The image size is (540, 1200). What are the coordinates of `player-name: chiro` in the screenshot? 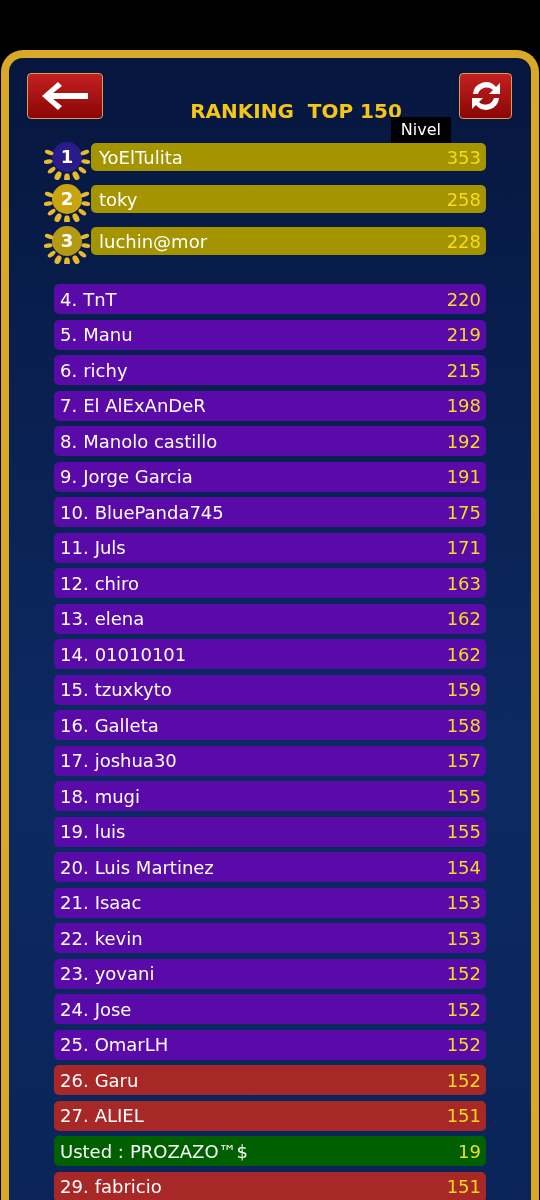 It's located at (116, 583).